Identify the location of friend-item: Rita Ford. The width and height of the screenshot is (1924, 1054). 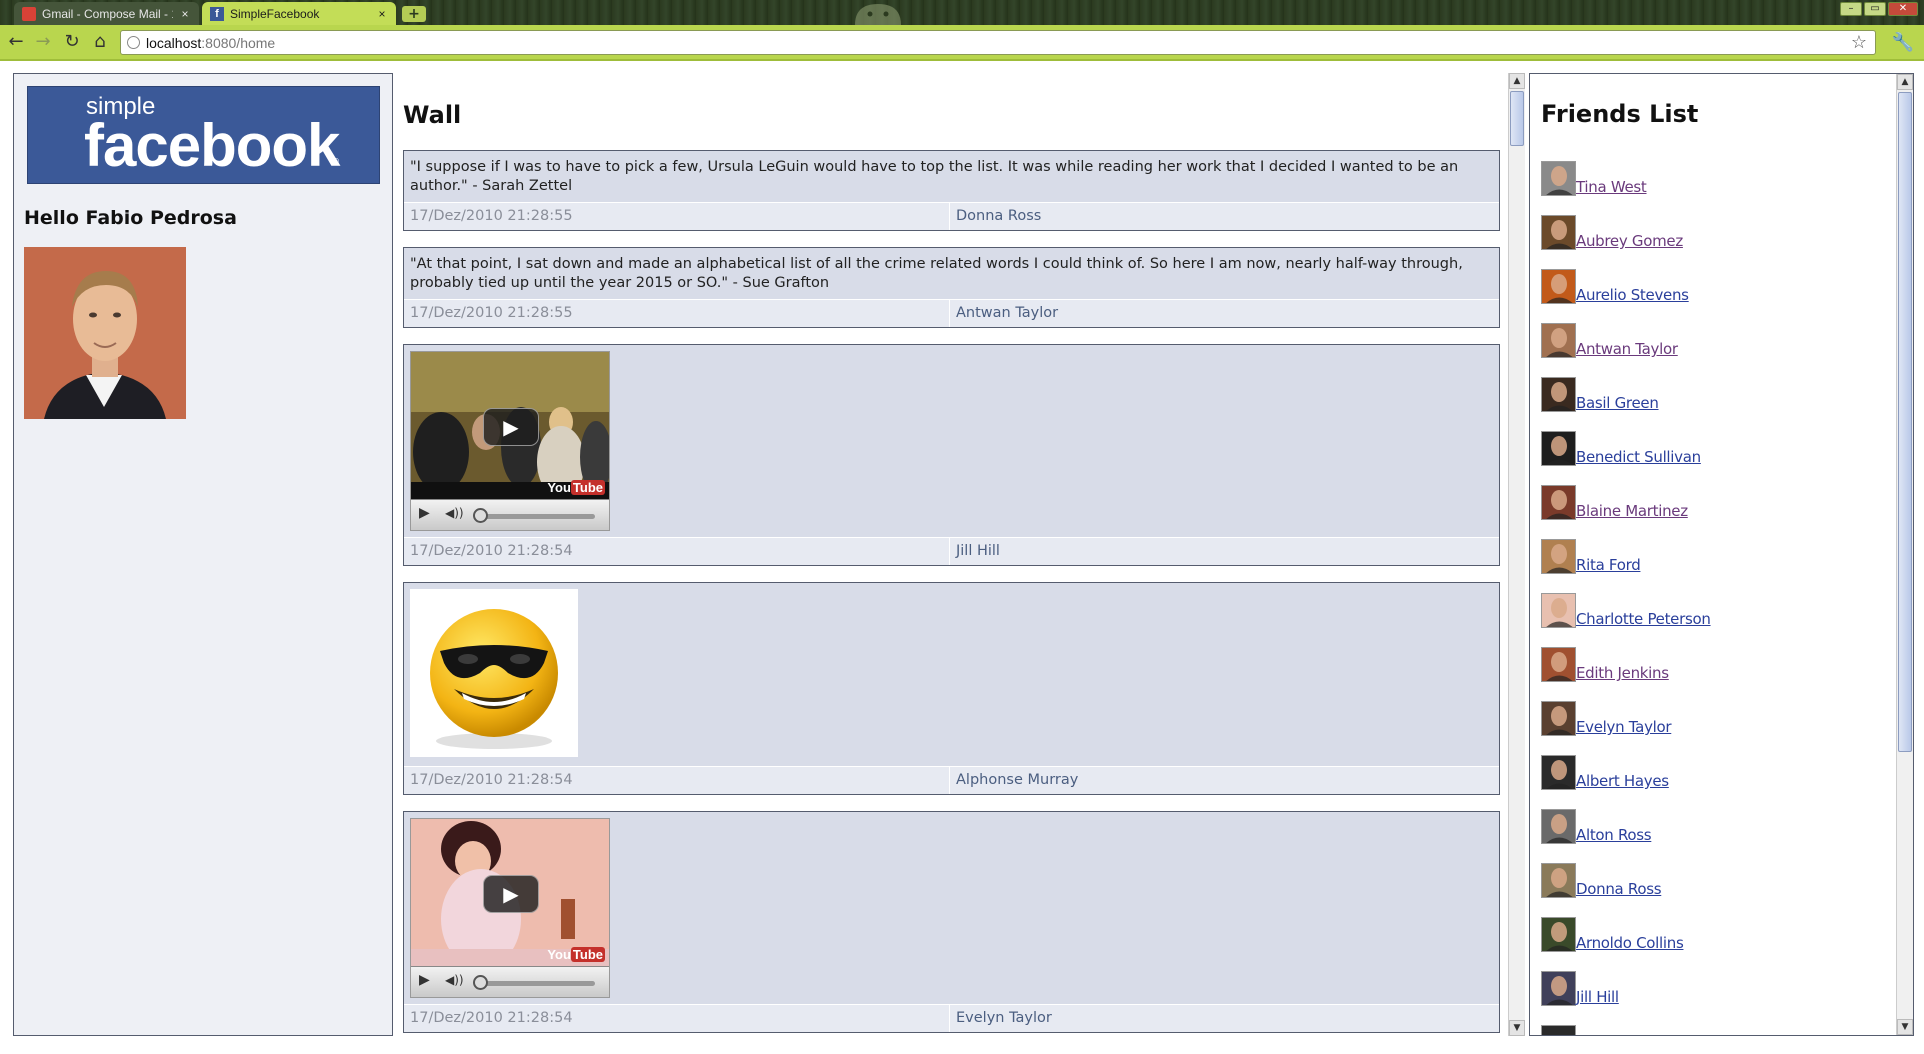
(1591, 556).